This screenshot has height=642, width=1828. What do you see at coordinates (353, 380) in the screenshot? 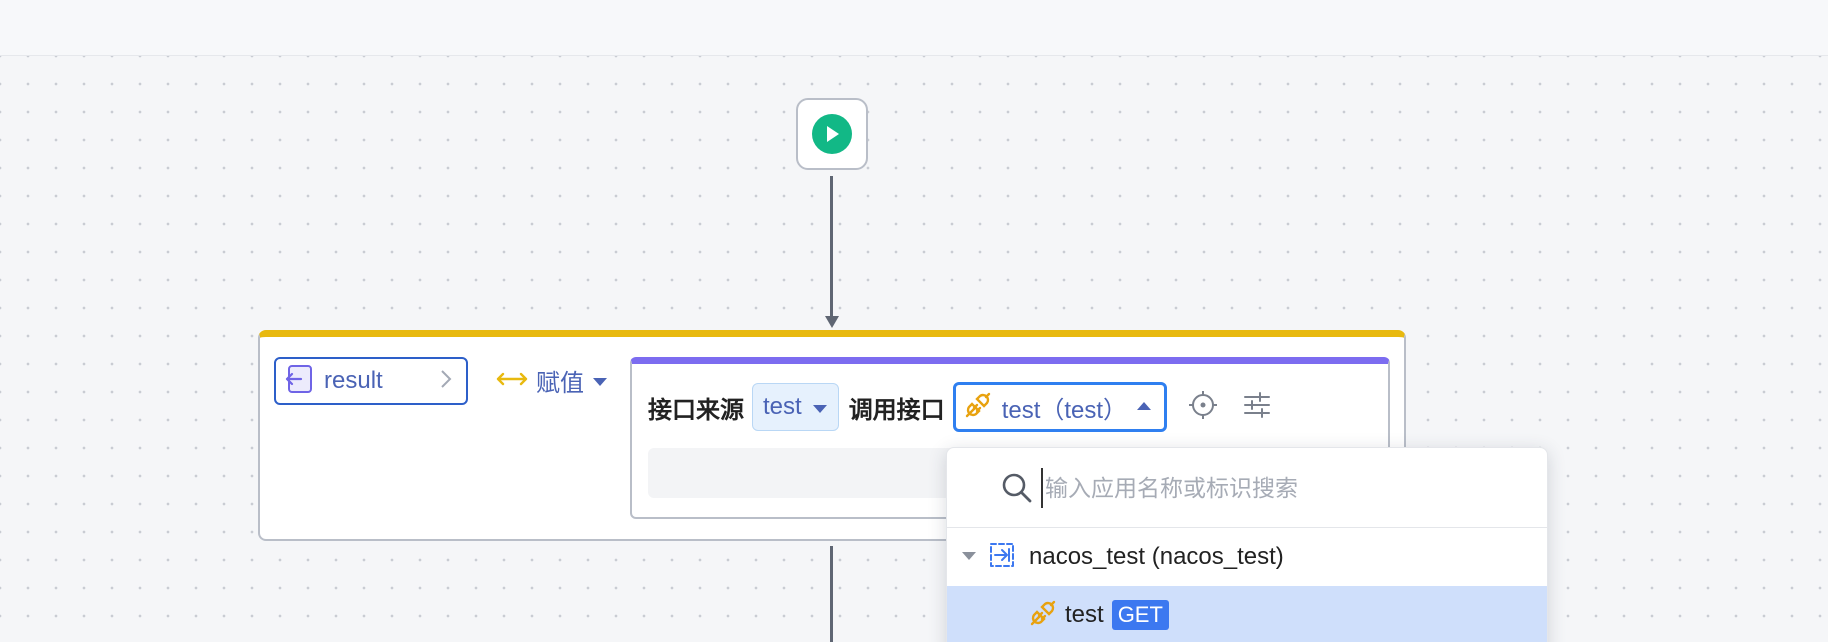
I see `assign-target-label: result` at bounding box center [353, 380].